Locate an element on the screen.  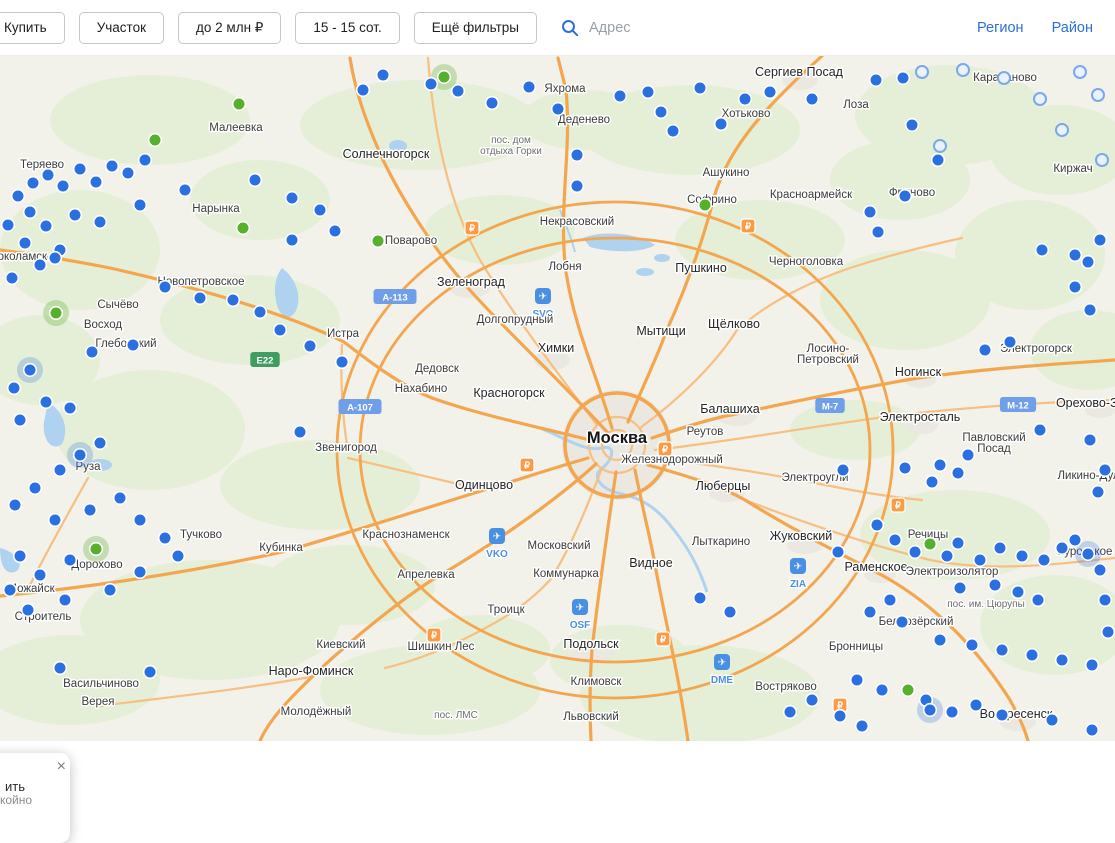
filter-price: до 2 млн ₽ is located at coordinates (230, 27).